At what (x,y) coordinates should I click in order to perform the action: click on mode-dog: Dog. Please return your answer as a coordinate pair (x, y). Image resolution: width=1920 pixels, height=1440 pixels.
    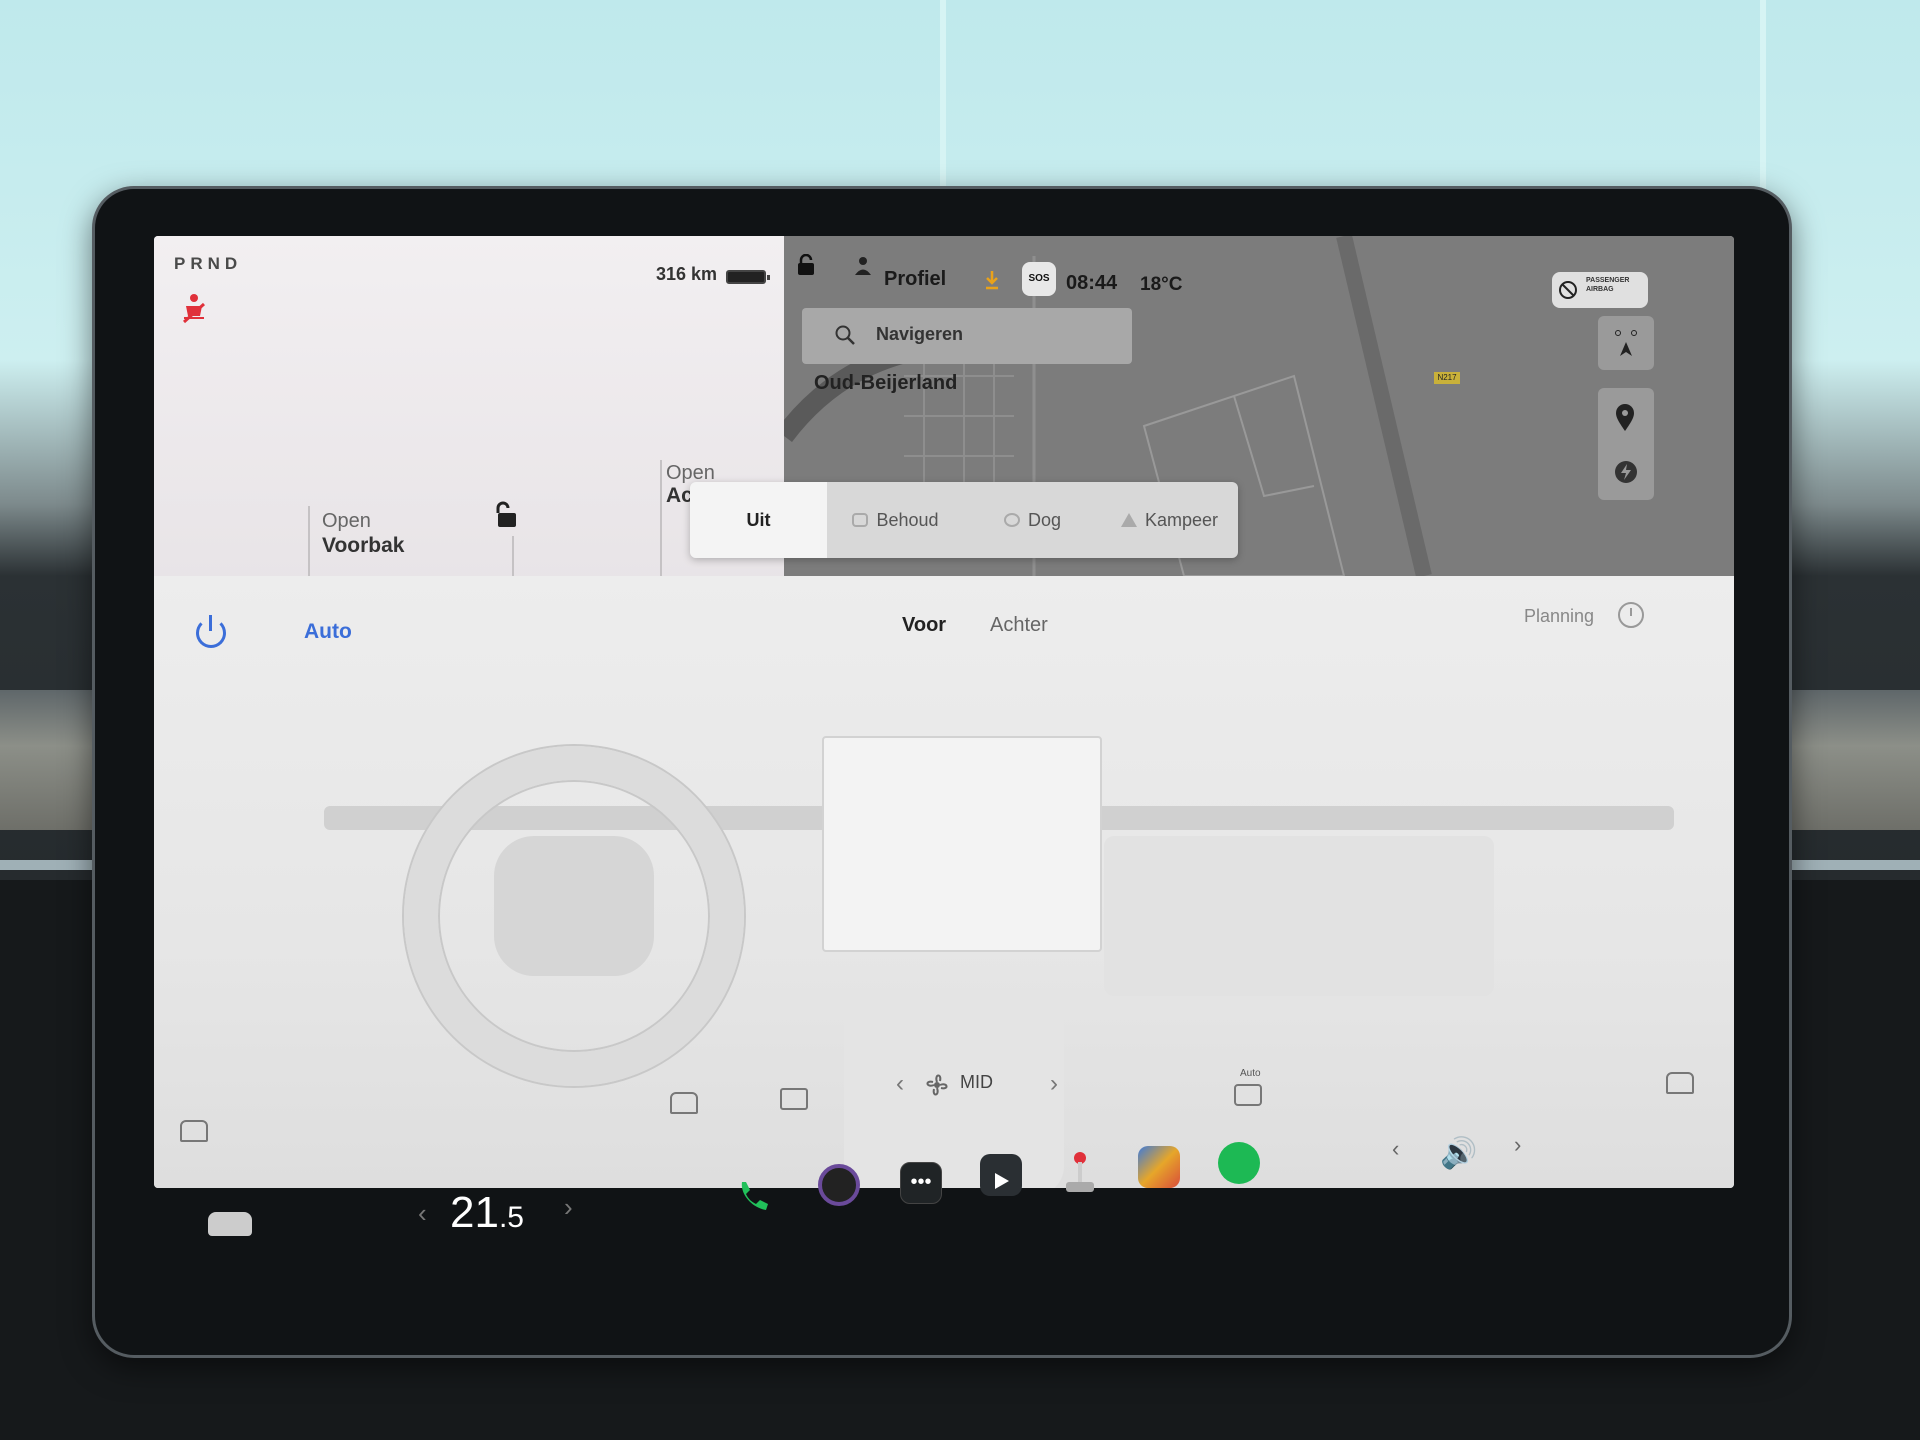
    Looking at the image, I should click on (1032, 520).